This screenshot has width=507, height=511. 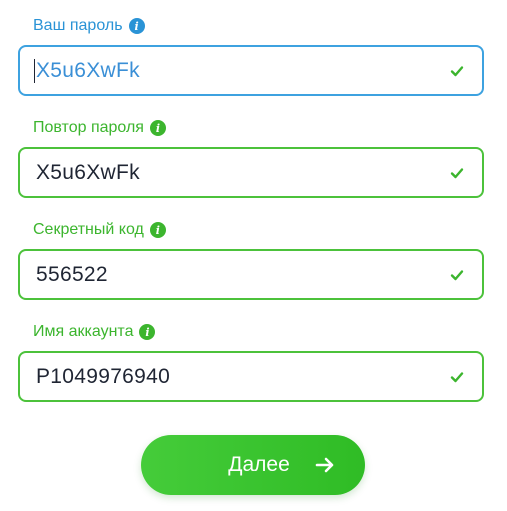 I want to click on next-button: Далее, so click(x=253, y=465).